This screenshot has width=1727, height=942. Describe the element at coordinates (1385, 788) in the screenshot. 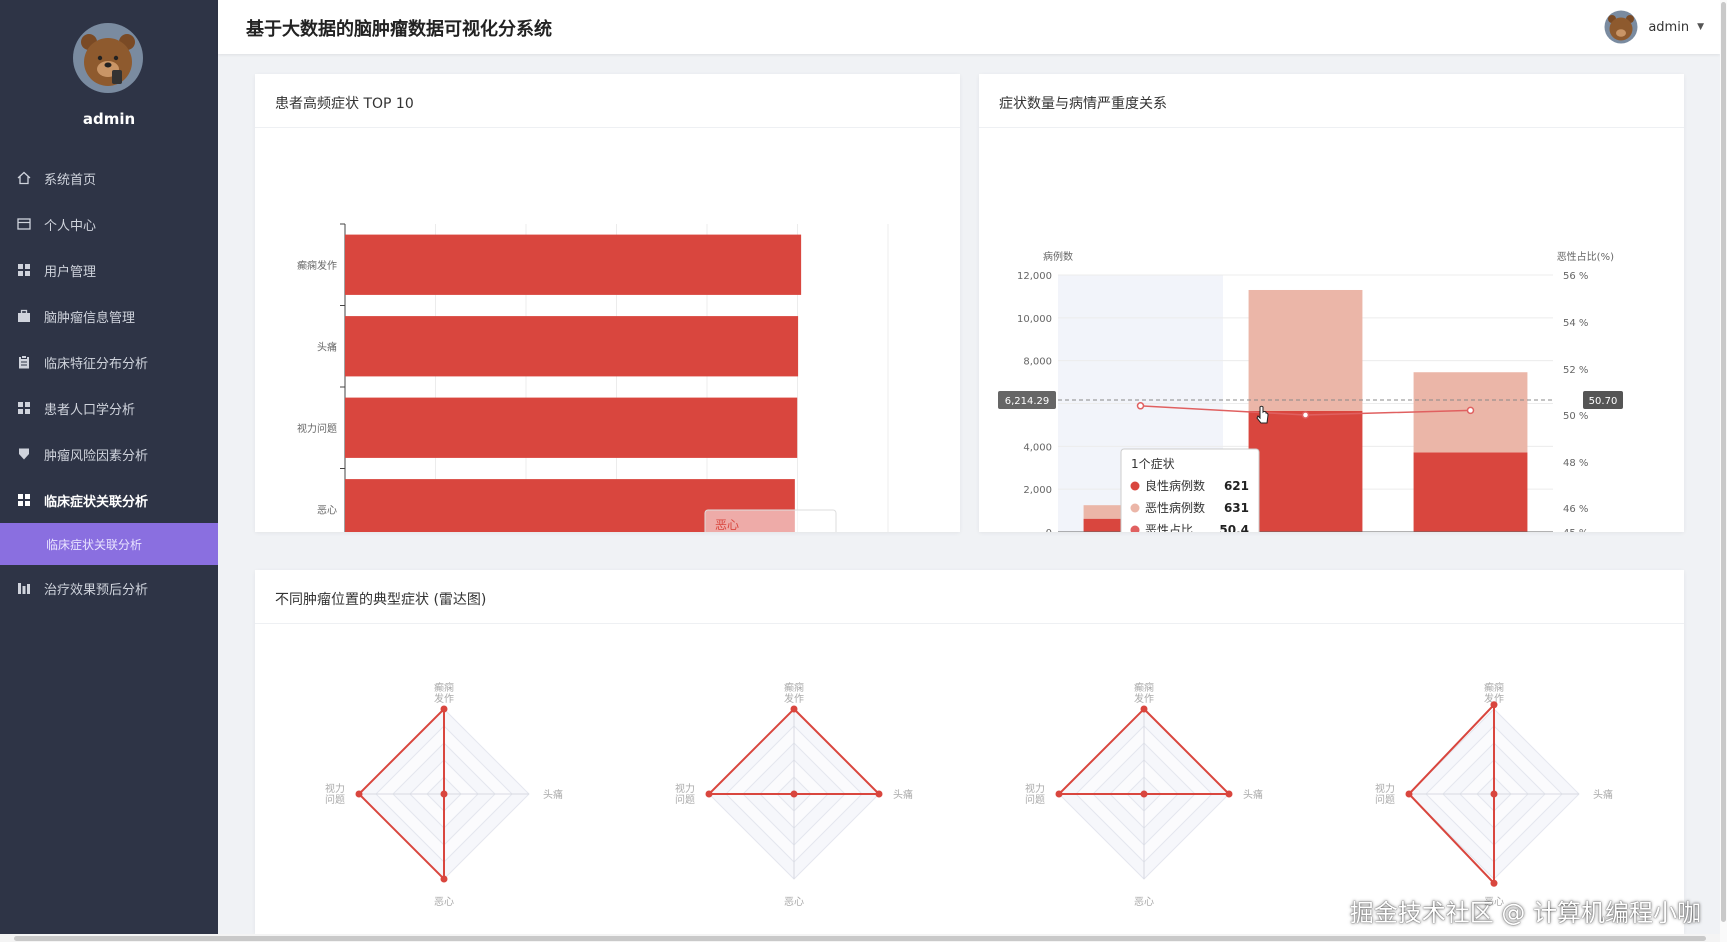

I see `radar-label-left: 视力` at that location.